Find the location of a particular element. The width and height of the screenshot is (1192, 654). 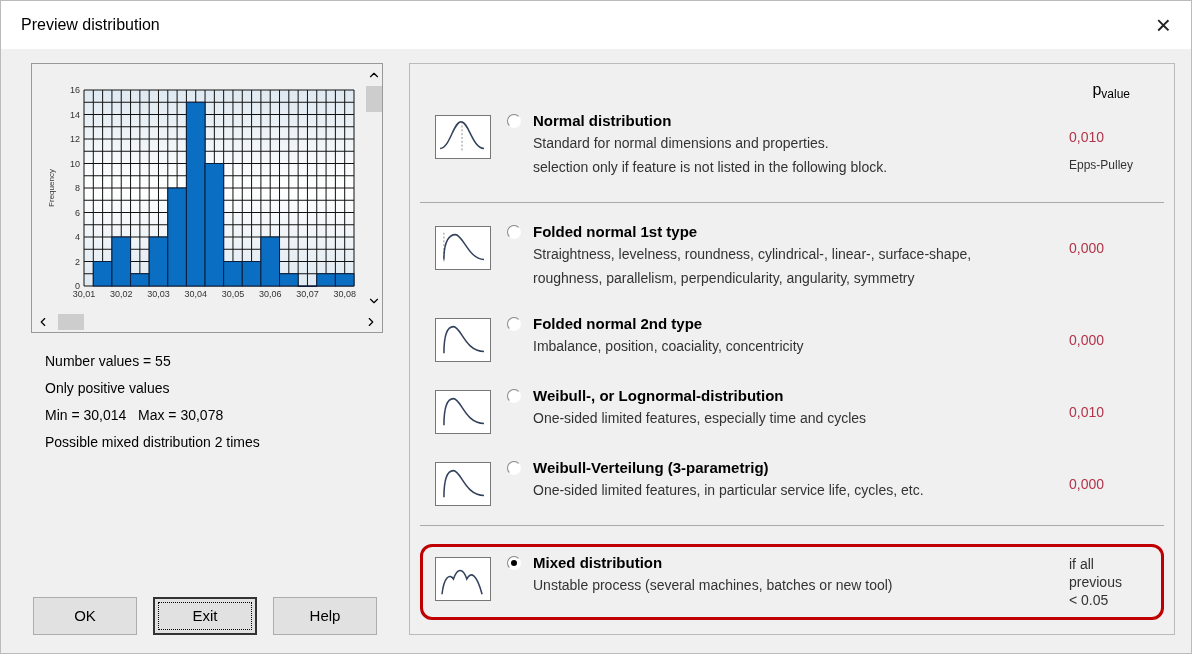

option-description: One-sided limited features, in particular service life, cycles, etc. is located at coordinates (728, 490).